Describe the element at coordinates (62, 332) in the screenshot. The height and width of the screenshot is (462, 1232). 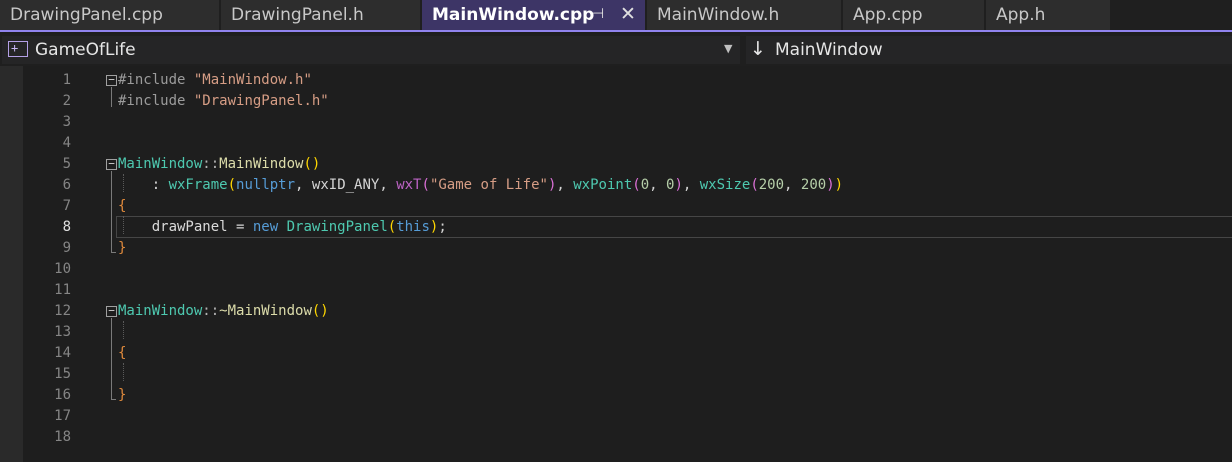
I see `line-number: 13` at that location.